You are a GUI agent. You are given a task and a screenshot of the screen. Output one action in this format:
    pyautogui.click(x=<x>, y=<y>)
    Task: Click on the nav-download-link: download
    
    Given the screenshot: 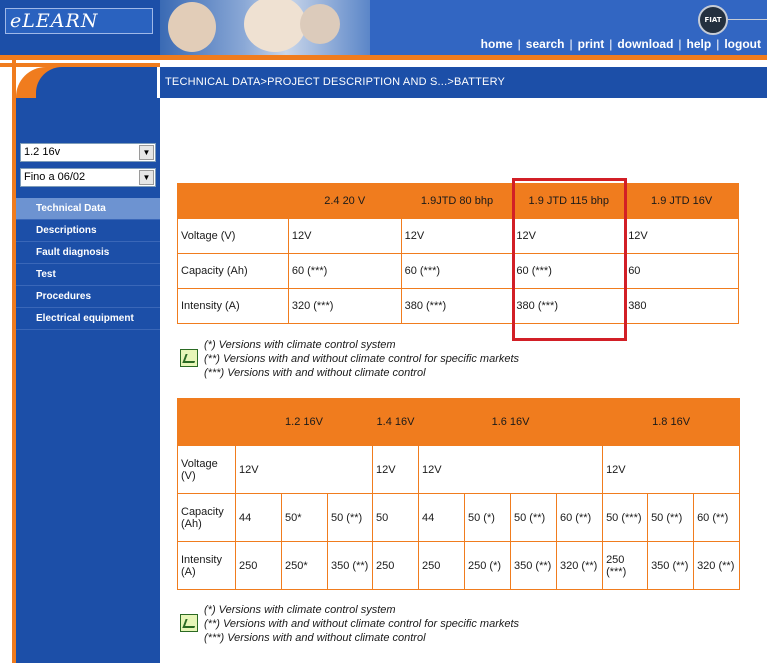 What is the action you would take?
    pyautogui.click(x=645, y=44)
    